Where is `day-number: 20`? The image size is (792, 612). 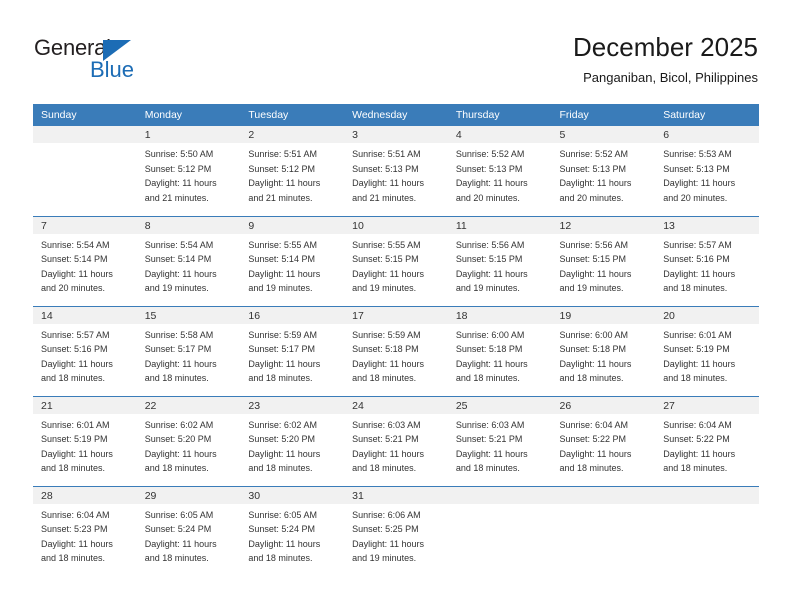 day-number: 20 is located at coordinates (707, 315).